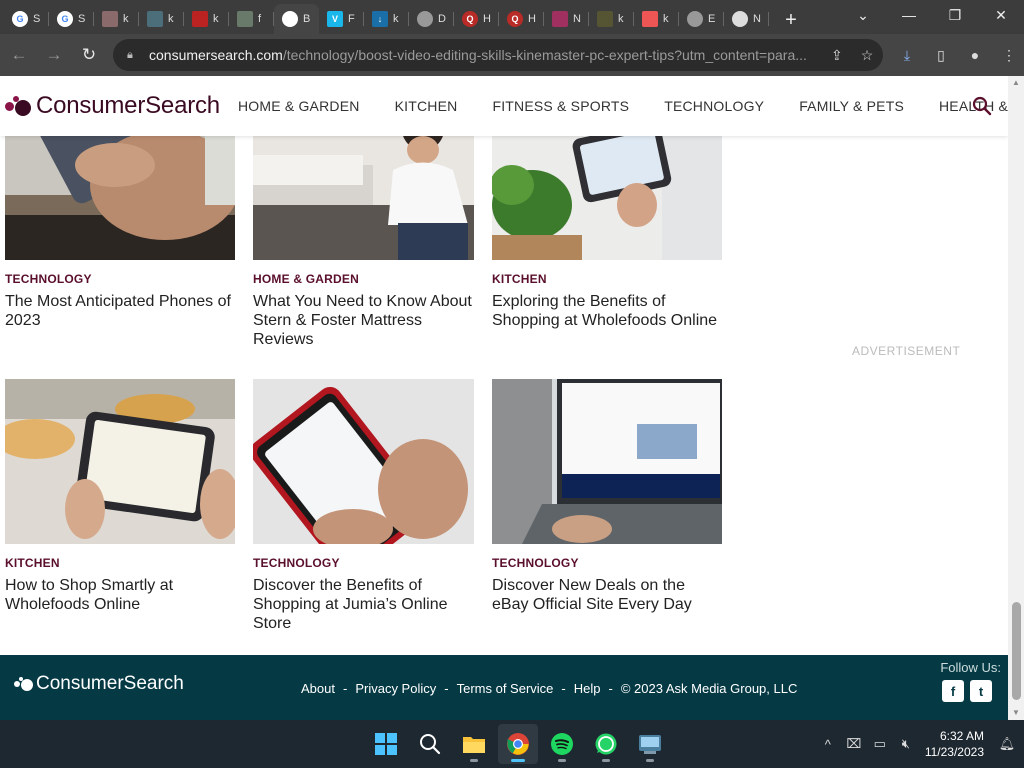 This screenshot has width=1024, height=768. I want to click on reload-button: ↻, so click(89, 55).